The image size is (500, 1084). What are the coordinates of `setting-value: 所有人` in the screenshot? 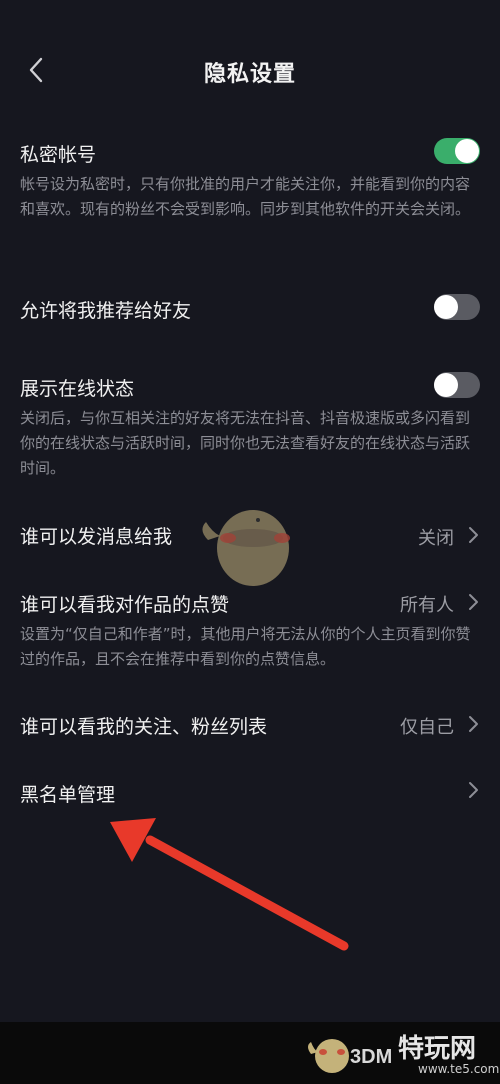 It's located at (427, 605).